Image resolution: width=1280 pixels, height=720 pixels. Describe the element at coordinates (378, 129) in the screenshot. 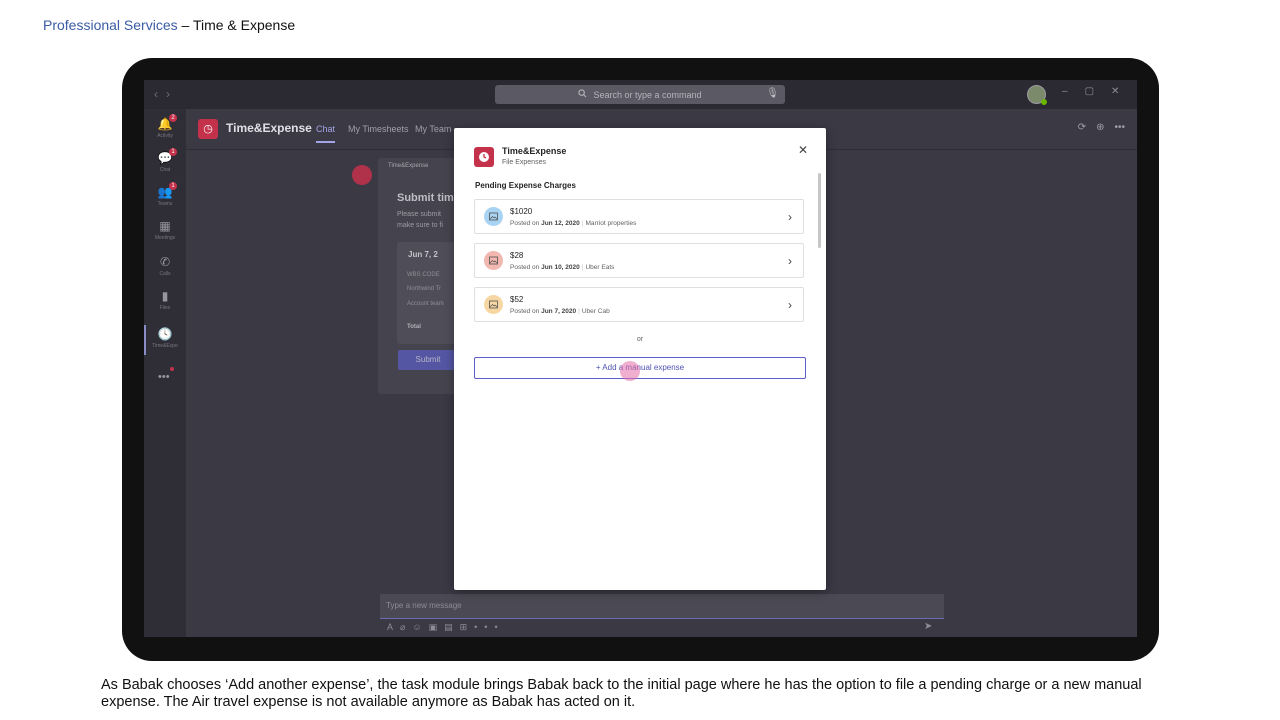

I see `tab-my-timesheets: My Timesheets` at that location.